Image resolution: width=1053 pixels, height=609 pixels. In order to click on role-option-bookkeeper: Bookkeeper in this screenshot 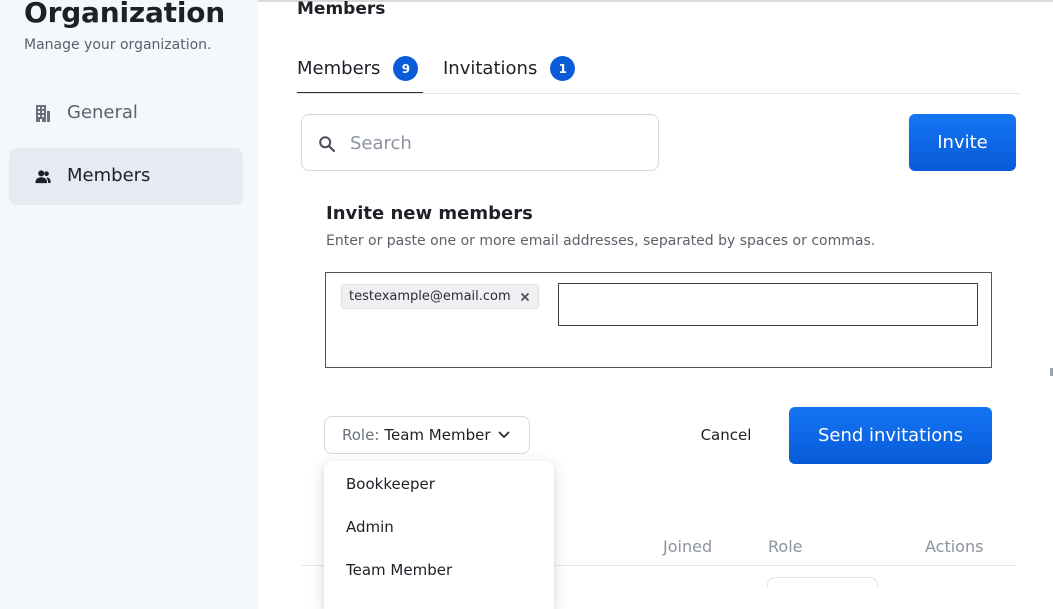, I will do `click(439, 483)`.